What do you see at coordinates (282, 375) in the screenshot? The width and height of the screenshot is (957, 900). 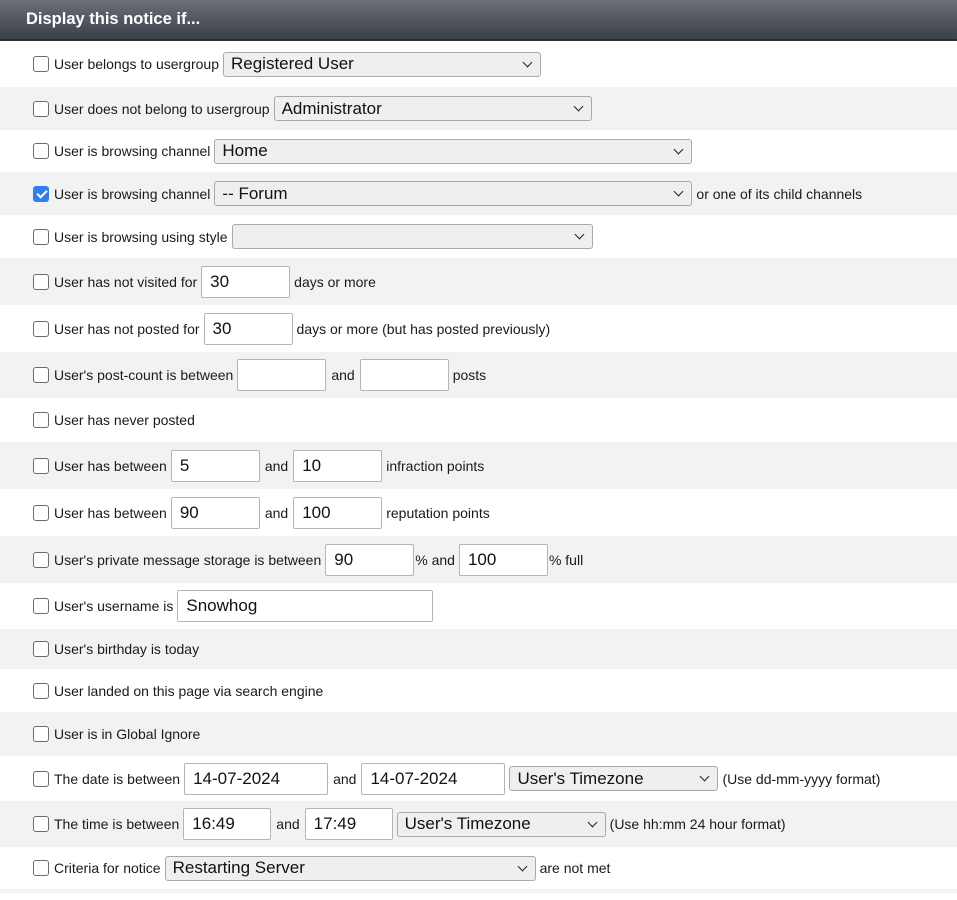 I see `postcount-min-input` at bounding box center [282, 375].